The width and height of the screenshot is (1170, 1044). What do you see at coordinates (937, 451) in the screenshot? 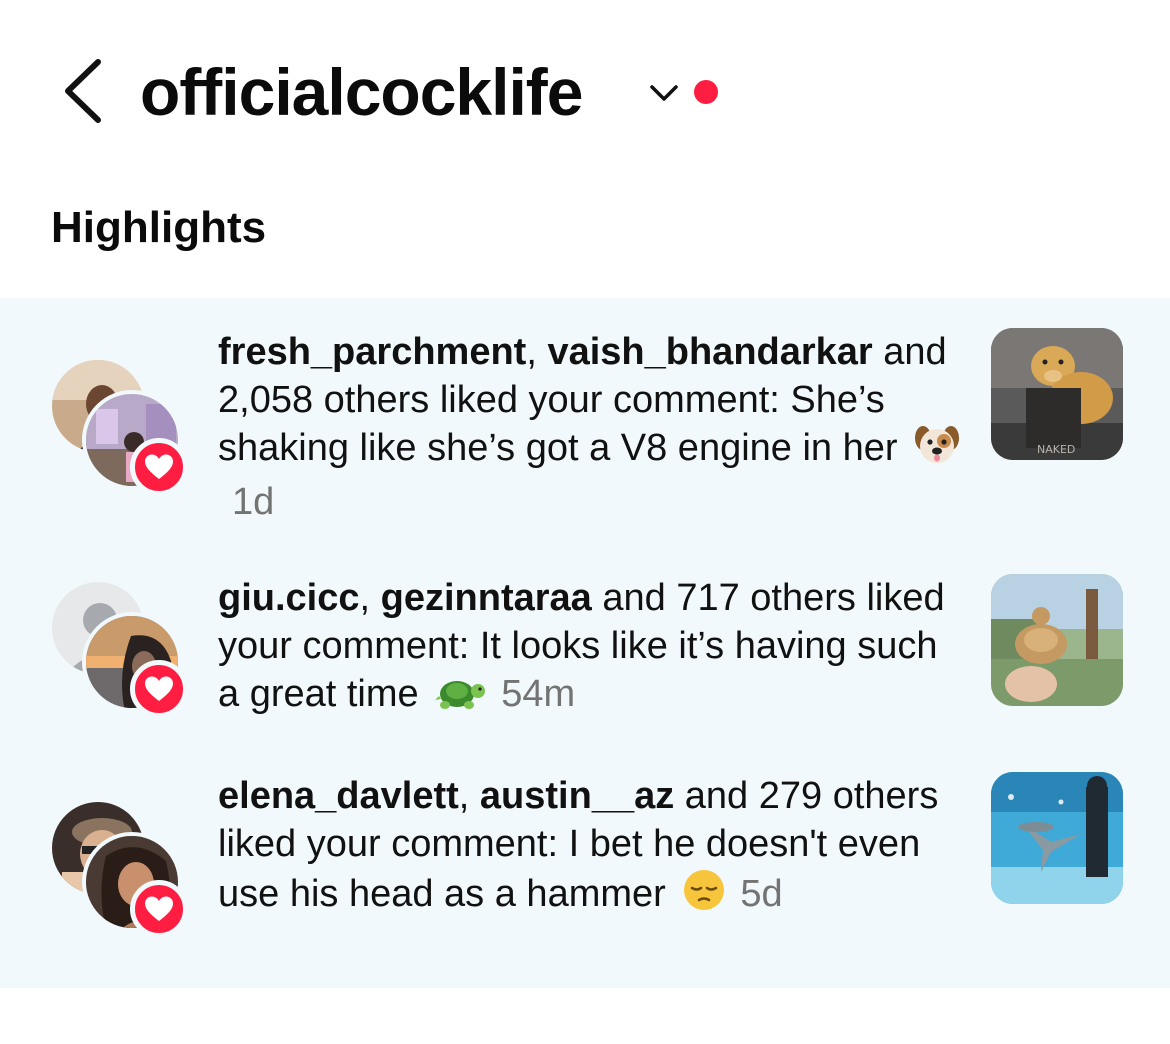
I see `dog-face-icon` at bounding box center [937, 451].